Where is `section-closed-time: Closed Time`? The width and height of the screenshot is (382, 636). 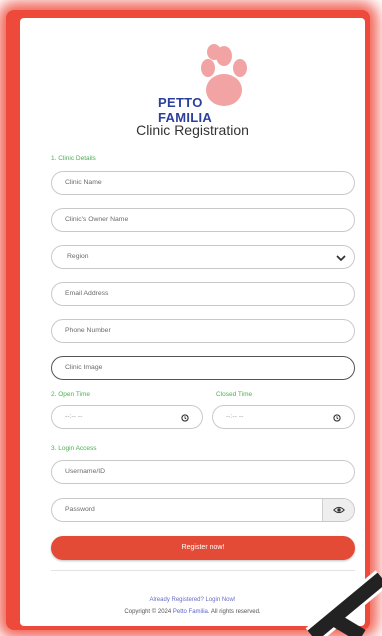 section-closed-time: Closed Time is located at coordinates (234, 394).